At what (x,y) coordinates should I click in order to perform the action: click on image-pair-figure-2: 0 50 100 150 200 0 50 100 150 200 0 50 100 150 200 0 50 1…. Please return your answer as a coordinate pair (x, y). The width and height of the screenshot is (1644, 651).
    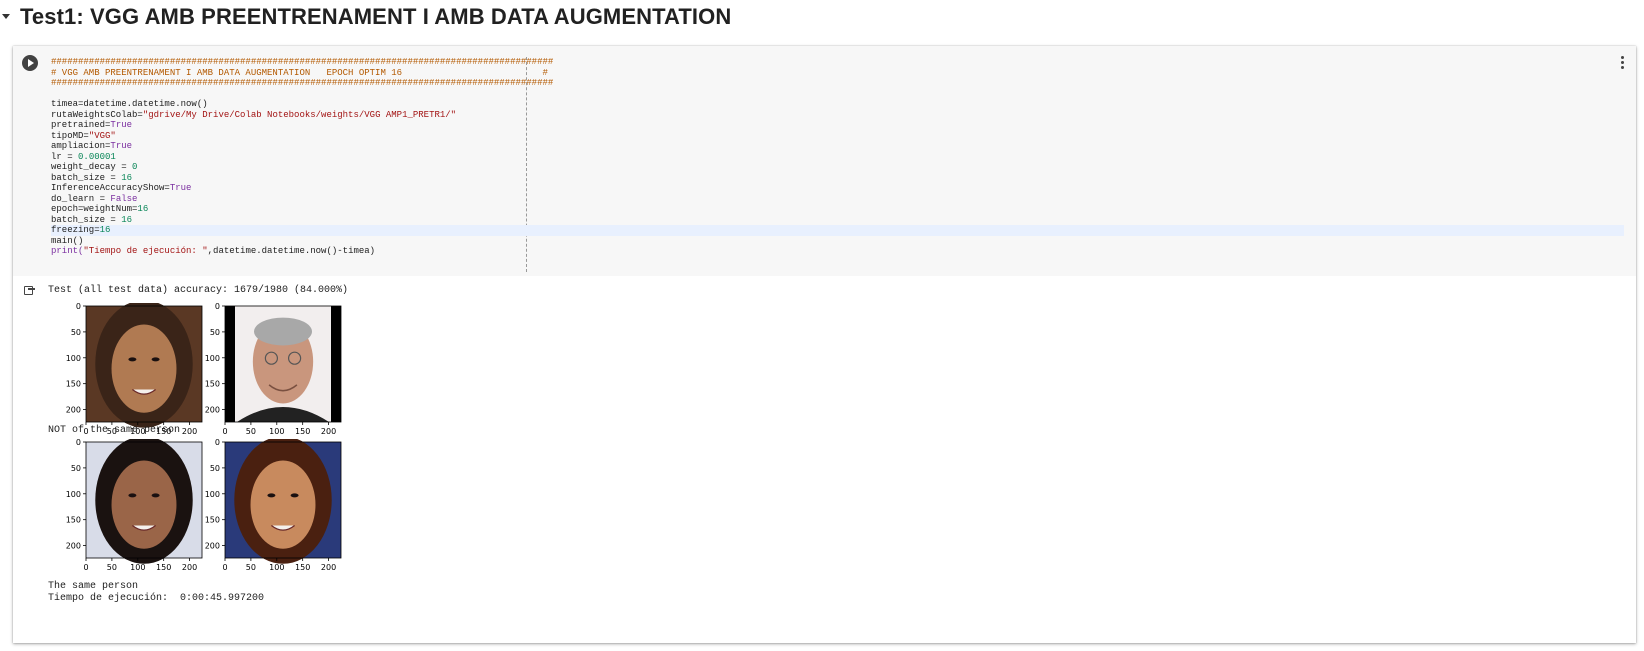
    Looking at the image, I should click on (204, 505).